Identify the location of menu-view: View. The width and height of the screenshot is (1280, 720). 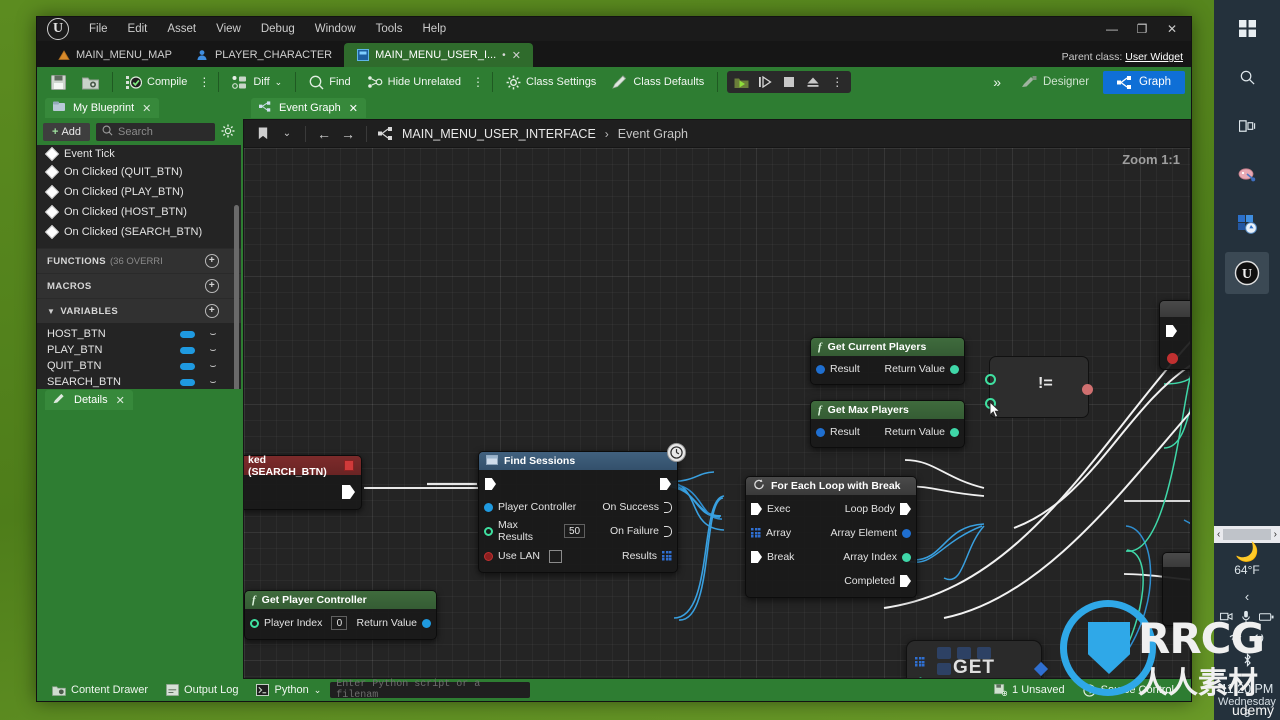
(228, 29).